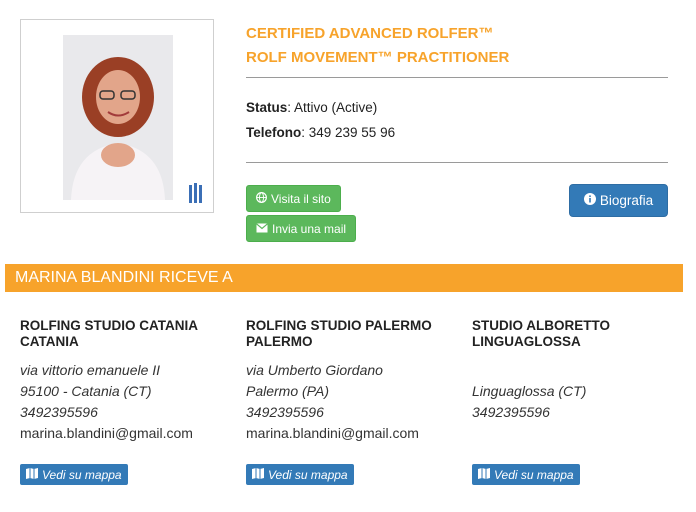 The height and width of the screenshot is (512, 696). What do you see at coordinates (314, 370) in the screenshot?
I see `studio-address: via Umberto Giordano` at bounding box center [314, 370].